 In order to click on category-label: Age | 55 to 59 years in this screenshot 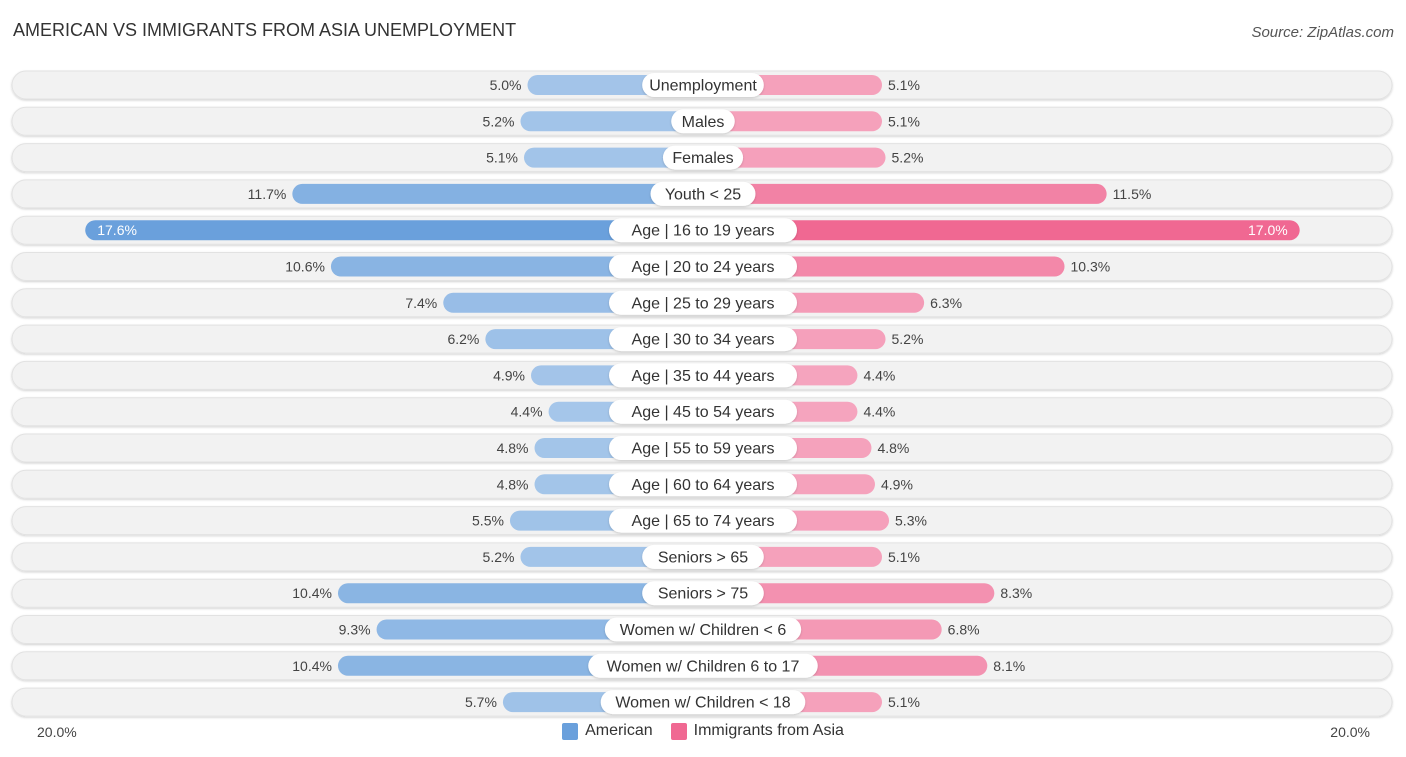, I will do `click(703, 449)`.